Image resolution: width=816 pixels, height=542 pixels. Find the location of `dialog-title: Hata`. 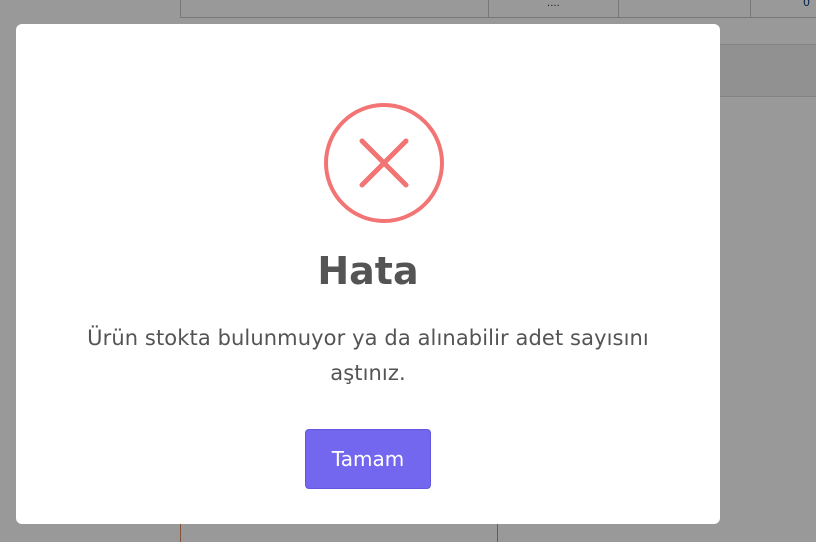

dialog-title: Hata is located at coordinates (368, 271).